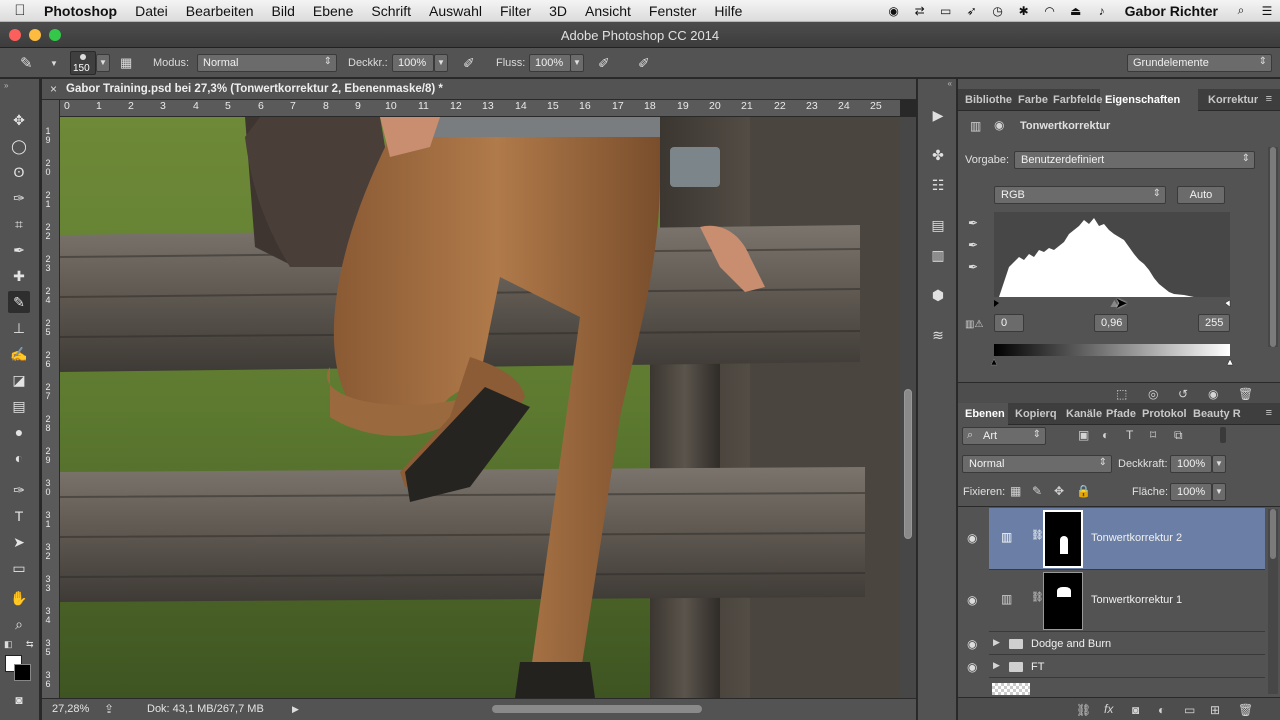 The image size is (1280, 720). I want to click on channel-select: RGB, so click(1080, 195).